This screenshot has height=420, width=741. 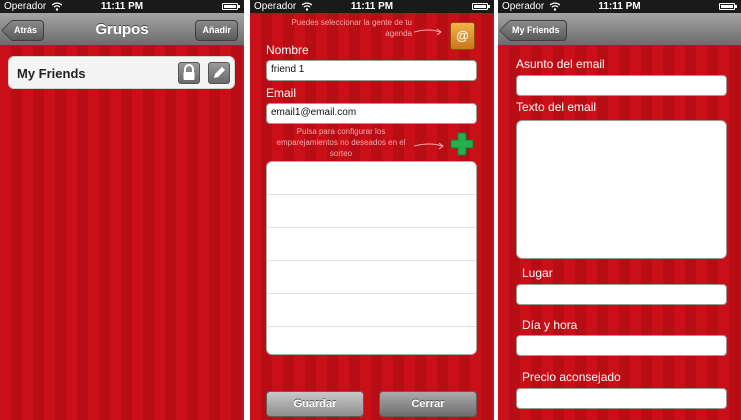 What do you see at coordinates (371, 70) in the screenshot?
I see `name-field: friend 1` at bounding box center [371, 70].